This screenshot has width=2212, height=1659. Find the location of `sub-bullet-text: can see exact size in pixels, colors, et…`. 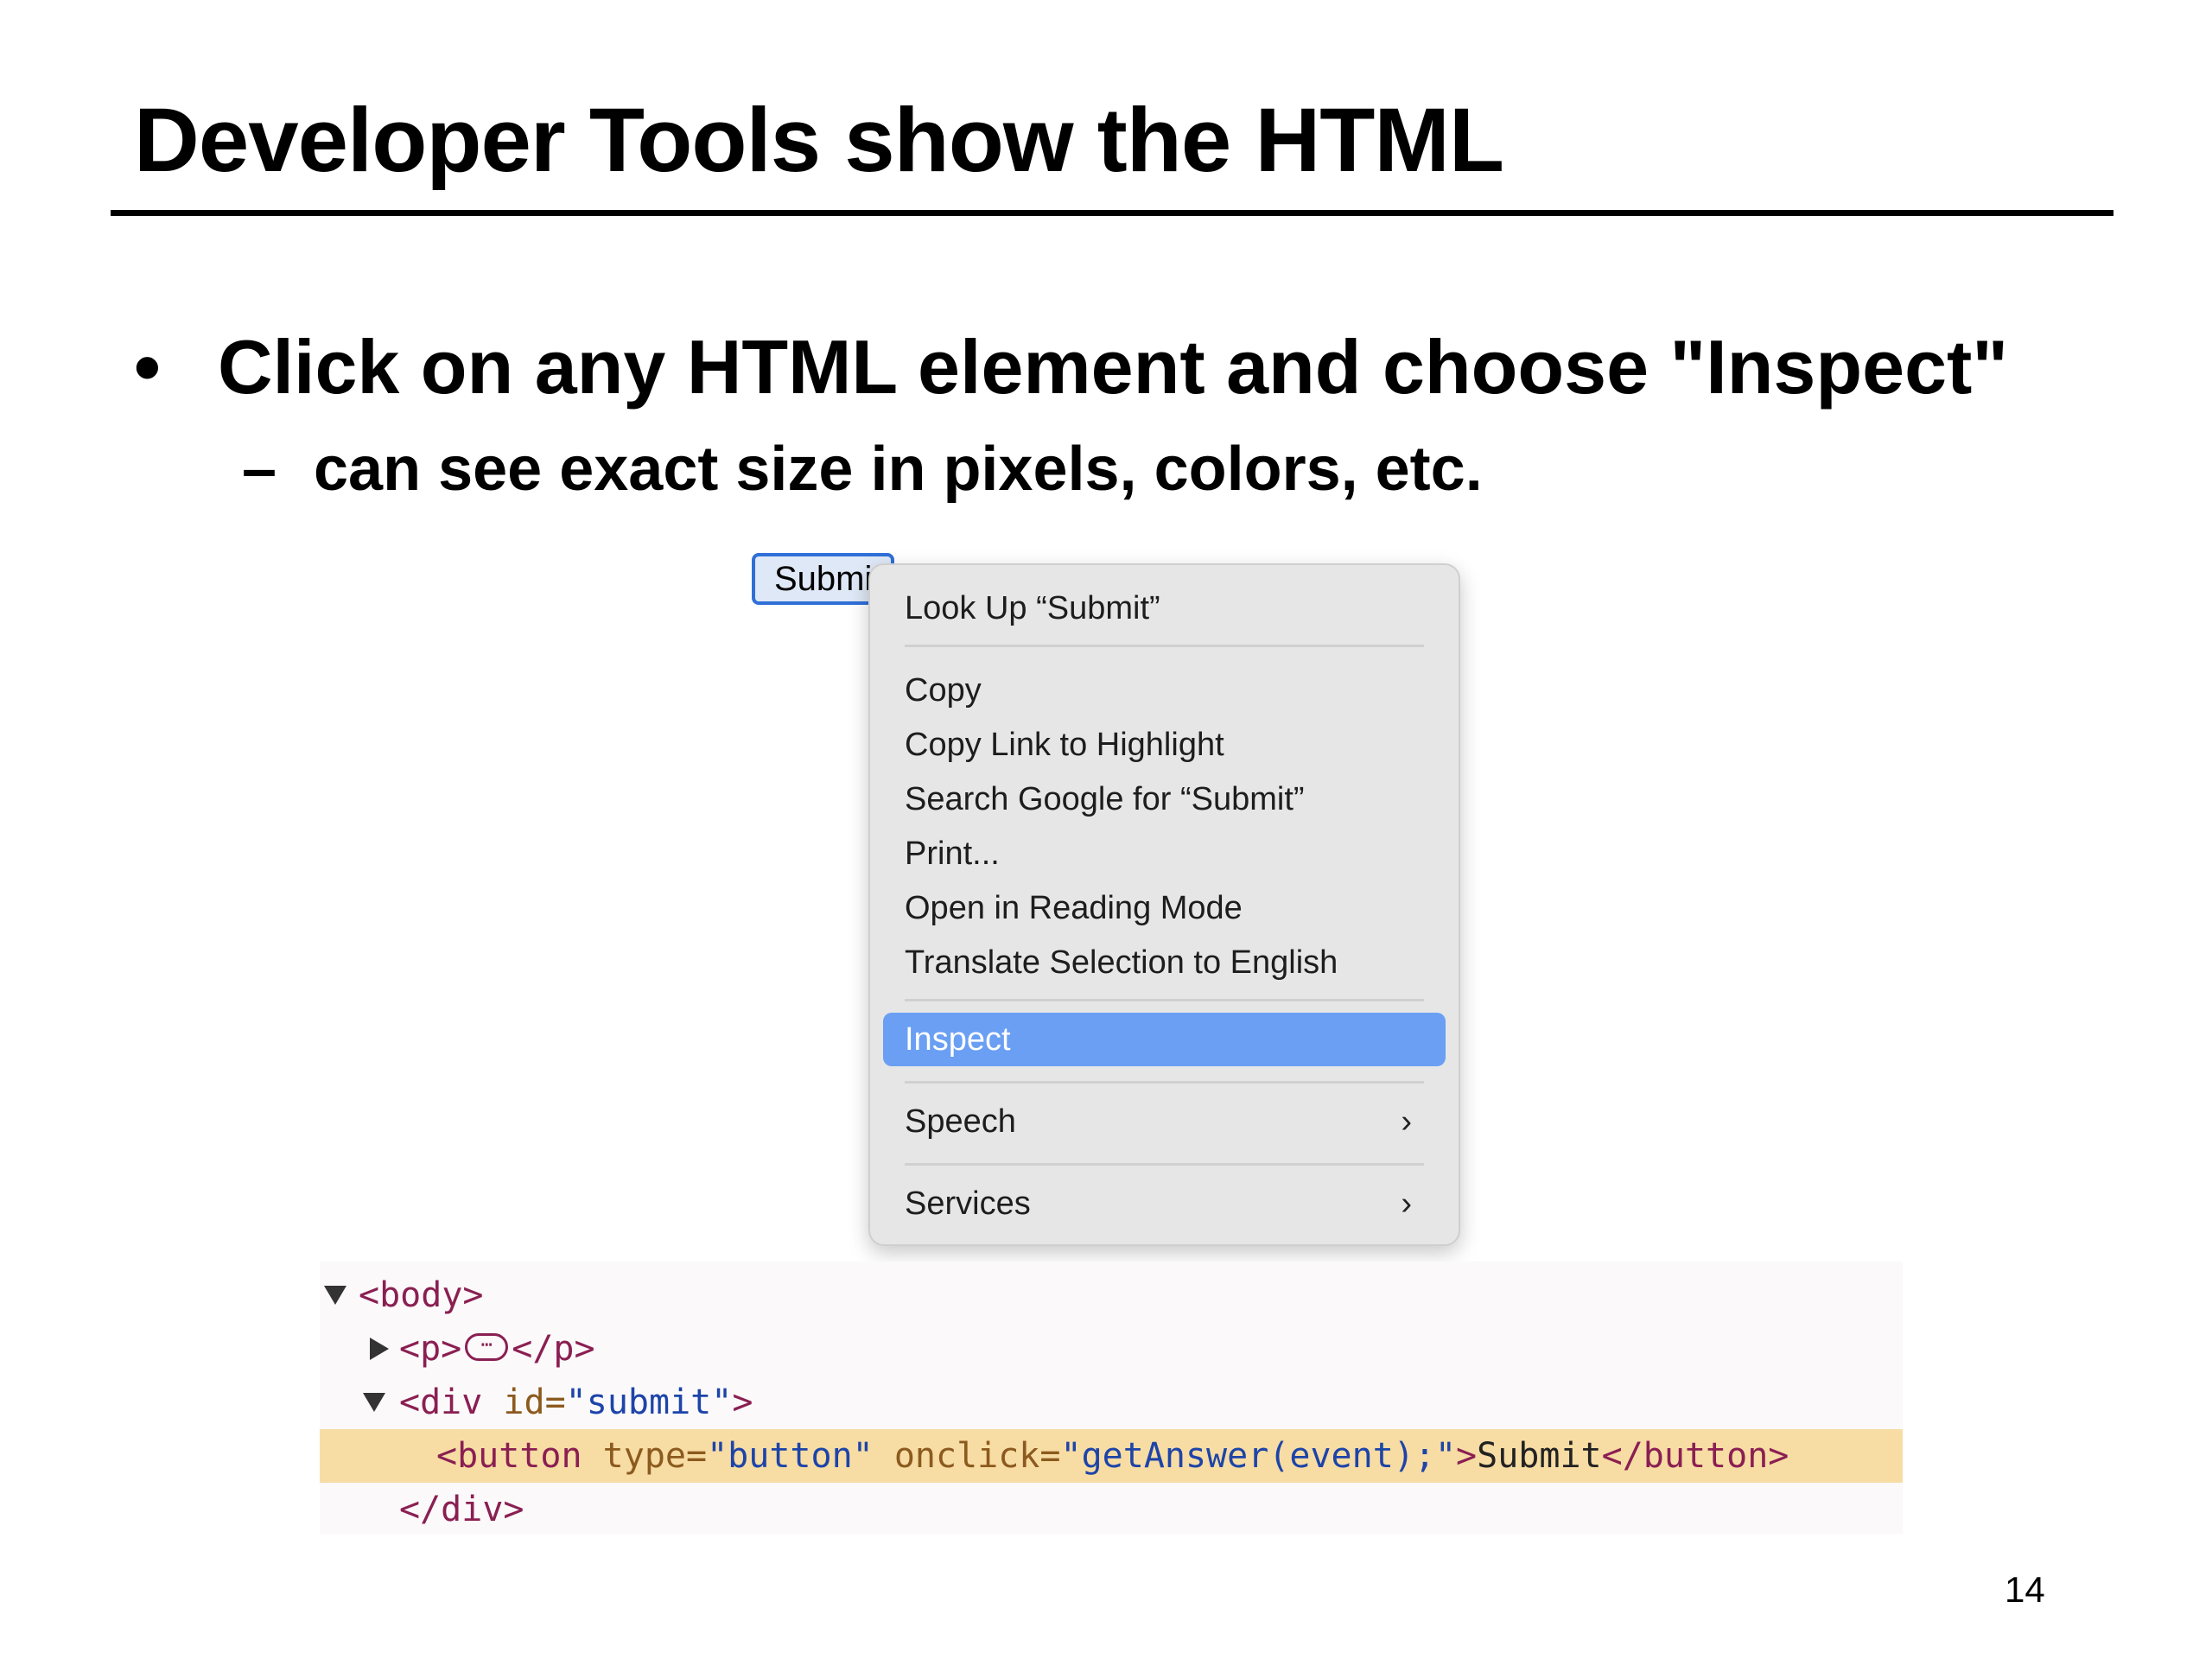

sub-bullet-text: can see exact size in pixels, colors, et… is located at coordinates (898, 469).